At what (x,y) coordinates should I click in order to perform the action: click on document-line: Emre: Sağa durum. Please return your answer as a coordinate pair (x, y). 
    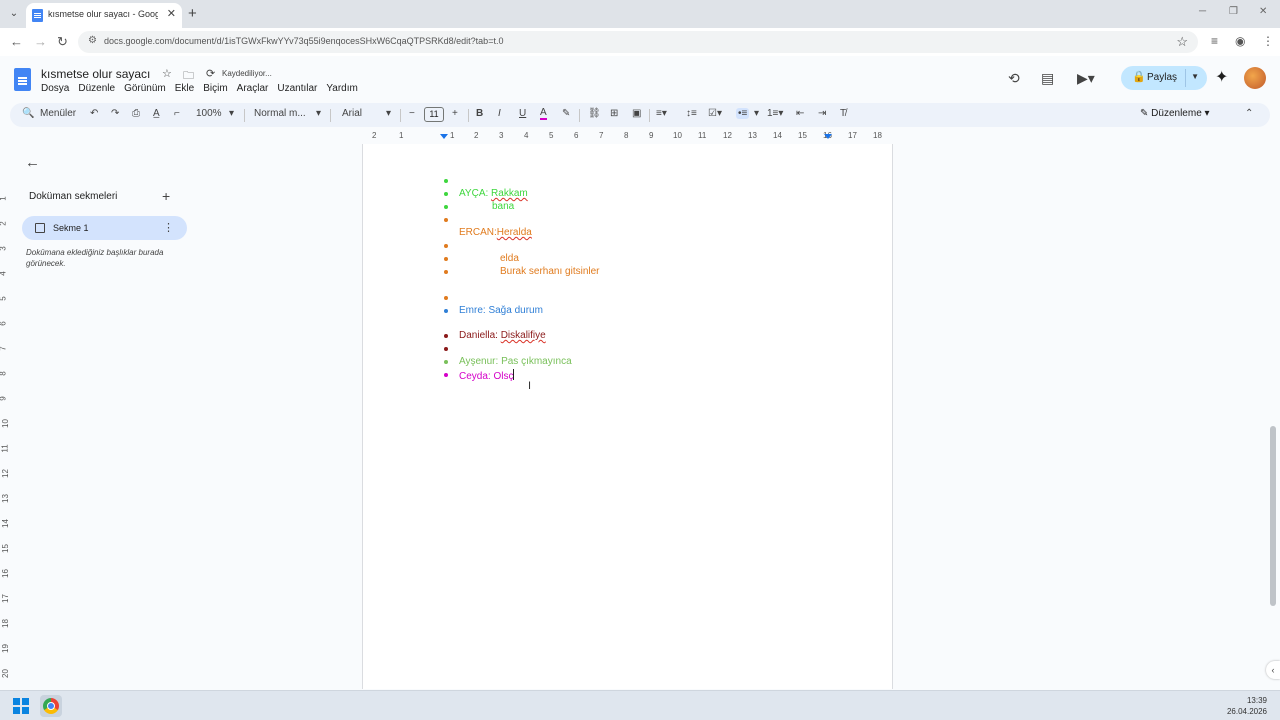
    Looking at the image, I should click on (501, 310).